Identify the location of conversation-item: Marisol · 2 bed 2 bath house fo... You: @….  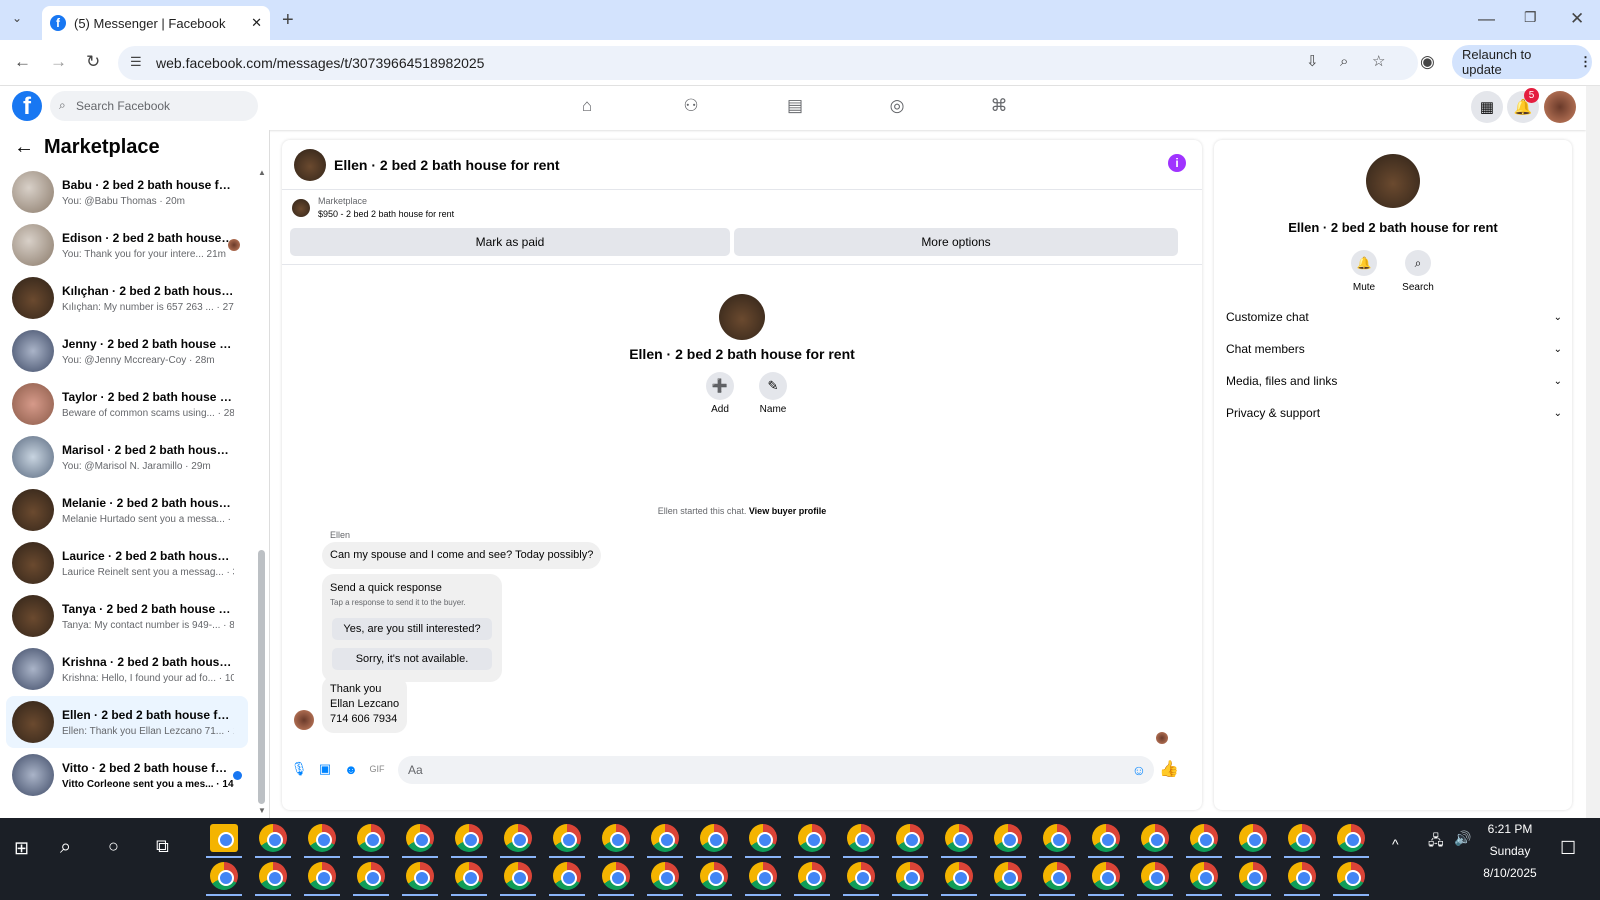
(127, 457).